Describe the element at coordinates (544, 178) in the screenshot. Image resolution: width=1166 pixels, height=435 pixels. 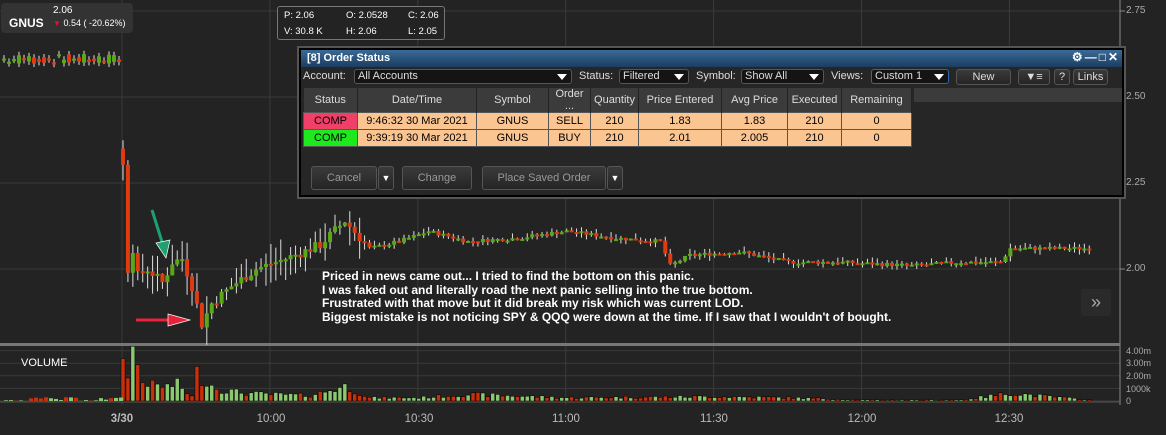
I see `place-saved-order-button: Place Saved Order` at that location.